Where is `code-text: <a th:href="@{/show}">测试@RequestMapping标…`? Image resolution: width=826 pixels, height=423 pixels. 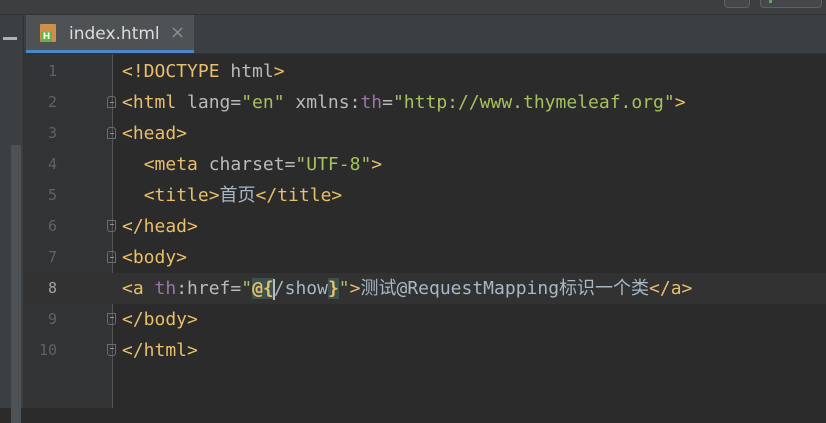
code-text: <a th:href="@{/show}">测试@RequestMapping标… is located at coordinates (407, 288).